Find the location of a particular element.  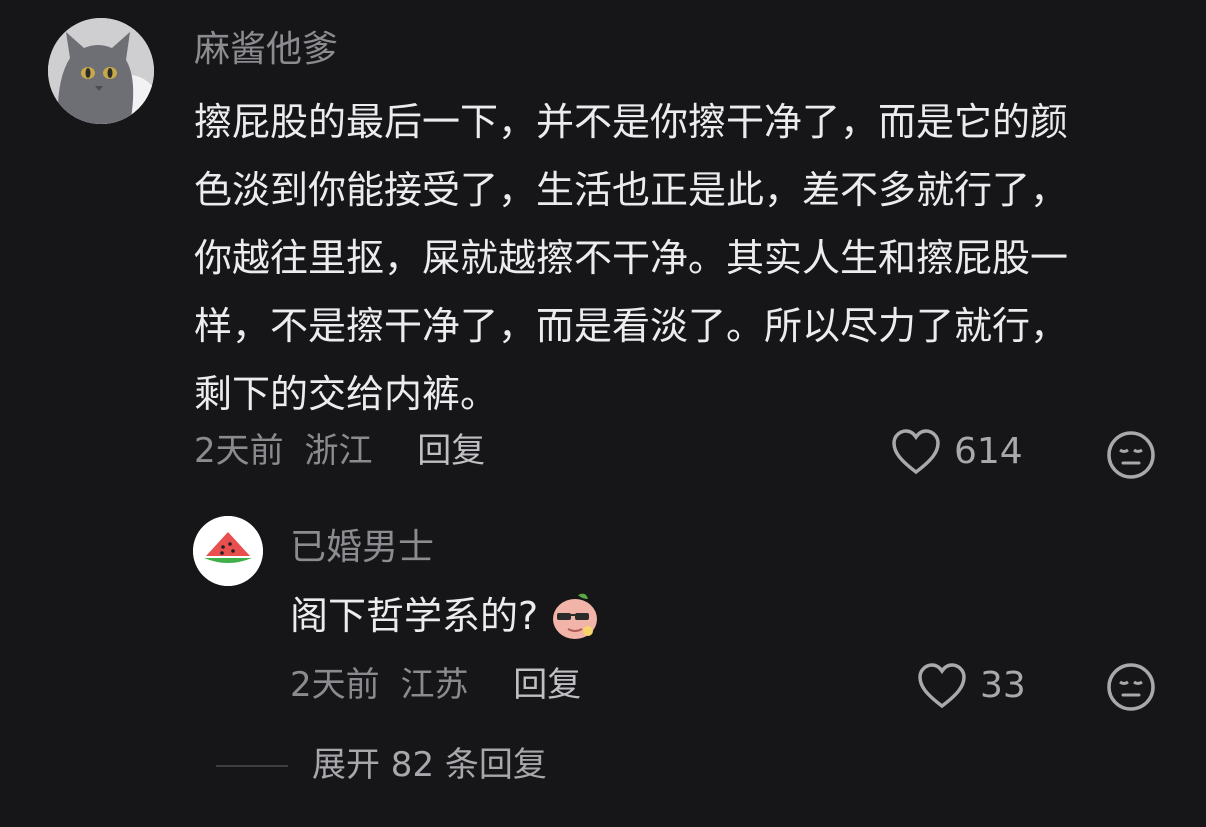

like-button: 614 is located at coordinates (956, 452).